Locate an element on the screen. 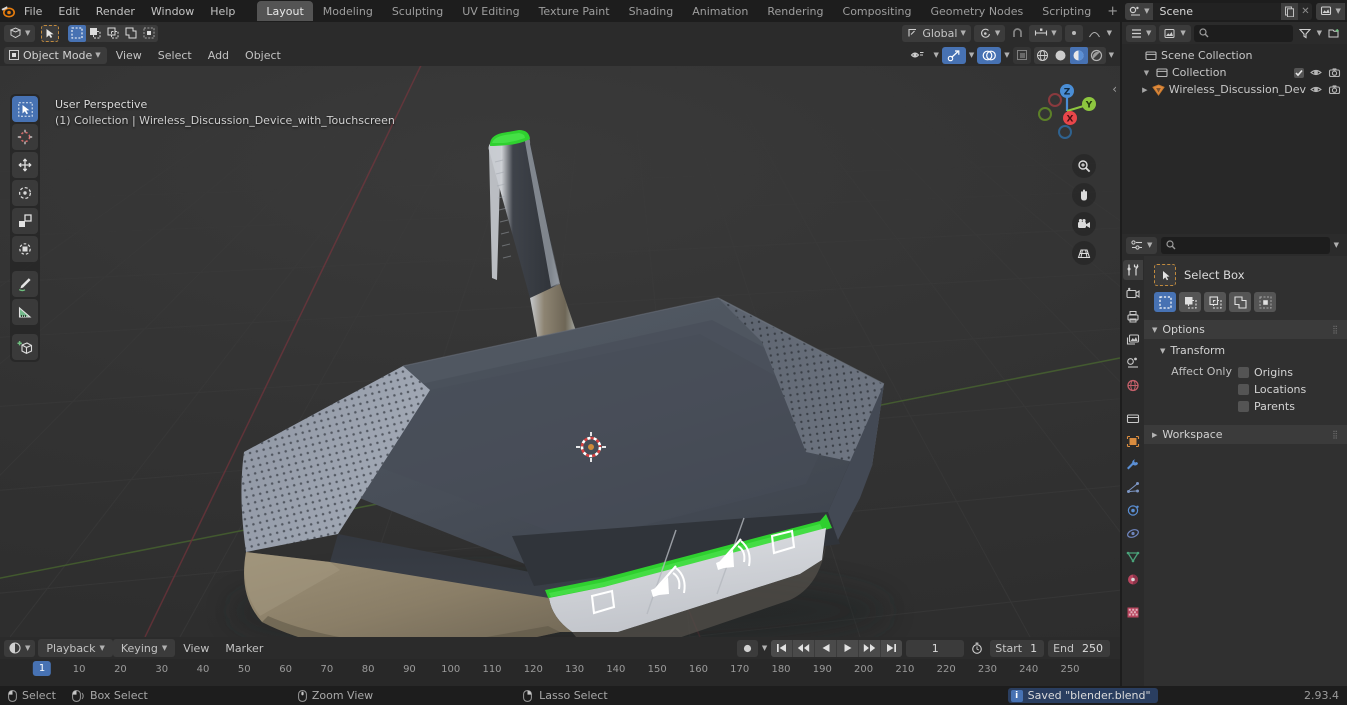 The height and width of the screenshot is (705, 1347). workspace-tab-layout: Layout is located at coordinates (285, 11).